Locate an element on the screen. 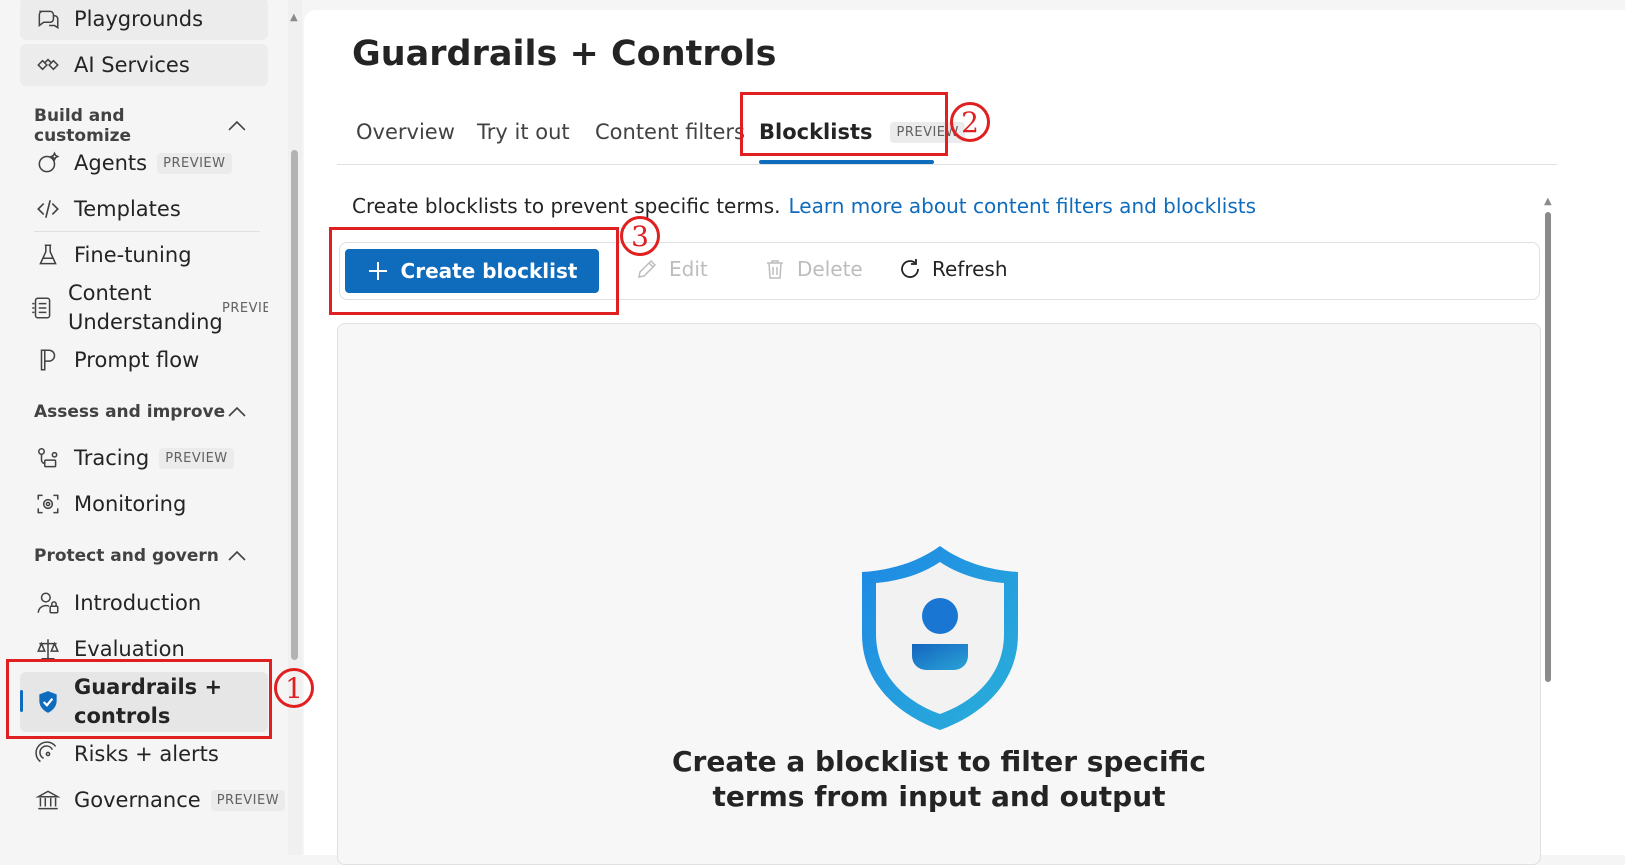 This screenshot has height=865, width=1625. sidebar-item-prompt-flow: Prompt flow is located at coordinates (144, 360).